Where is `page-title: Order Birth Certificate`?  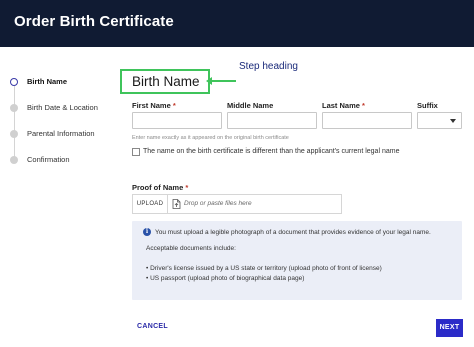
page-title: Order Birth Certificate is located at coordinates (94, 21).